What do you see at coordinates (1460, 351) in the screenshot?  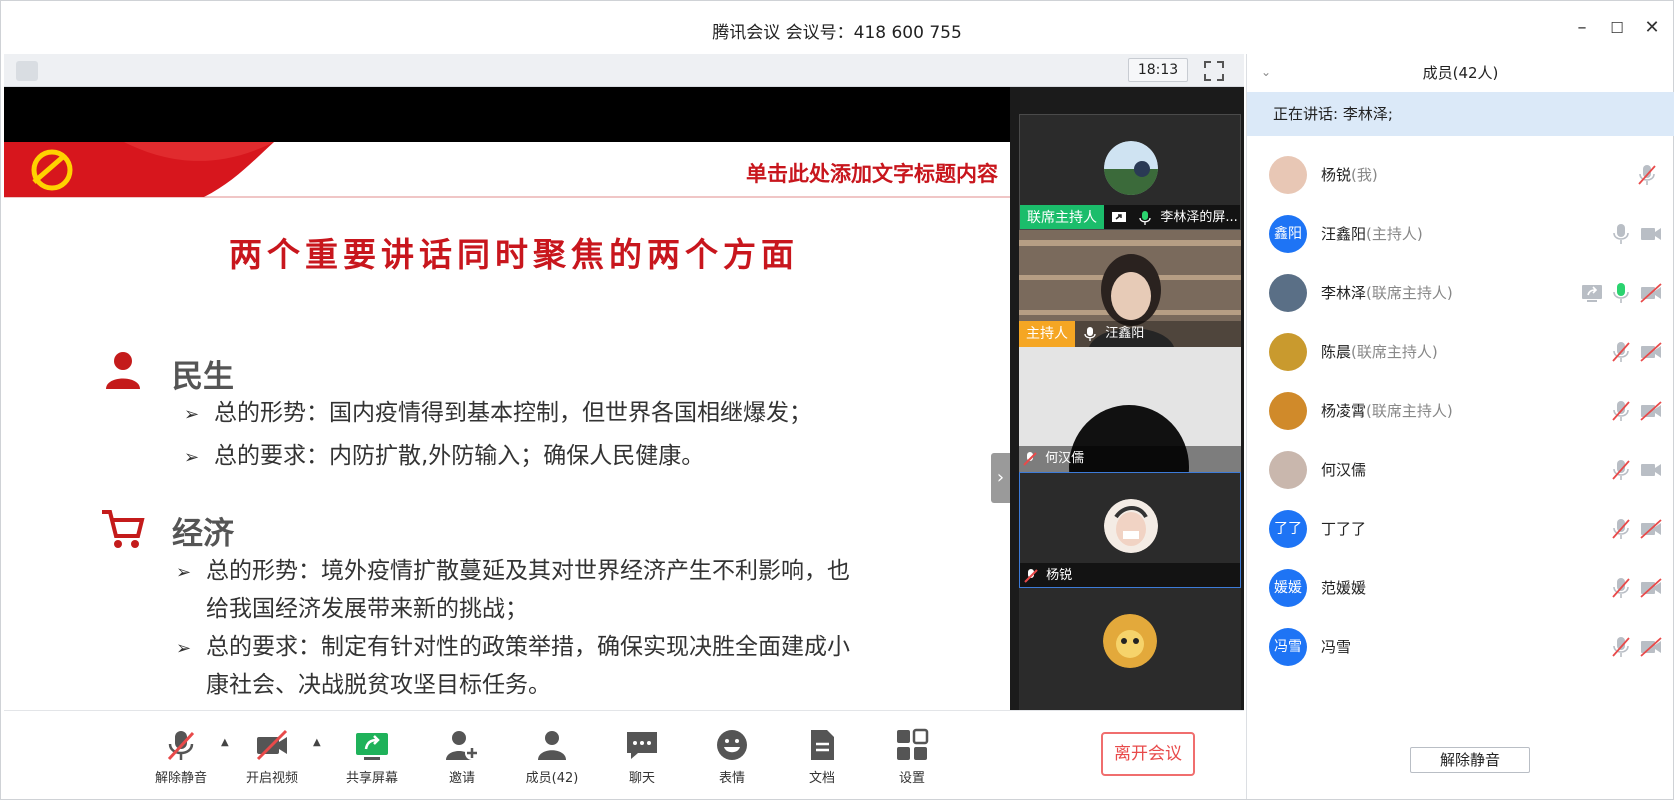 I see `member-row: 陈晨(联席主持人)` at bounding box center [1460, 351].